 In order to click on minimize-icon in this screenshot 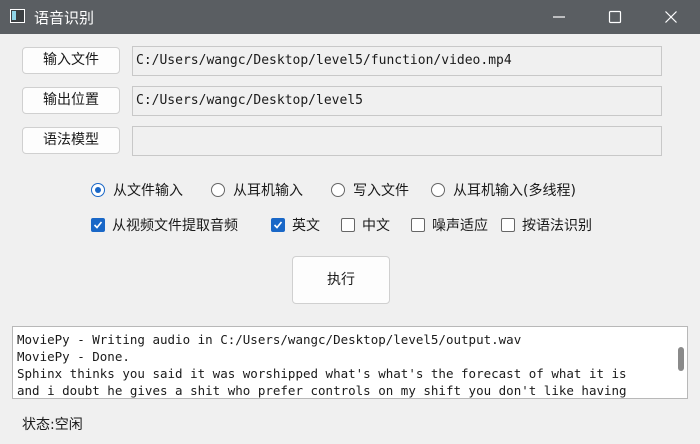, I will do `click(559, 17)`.